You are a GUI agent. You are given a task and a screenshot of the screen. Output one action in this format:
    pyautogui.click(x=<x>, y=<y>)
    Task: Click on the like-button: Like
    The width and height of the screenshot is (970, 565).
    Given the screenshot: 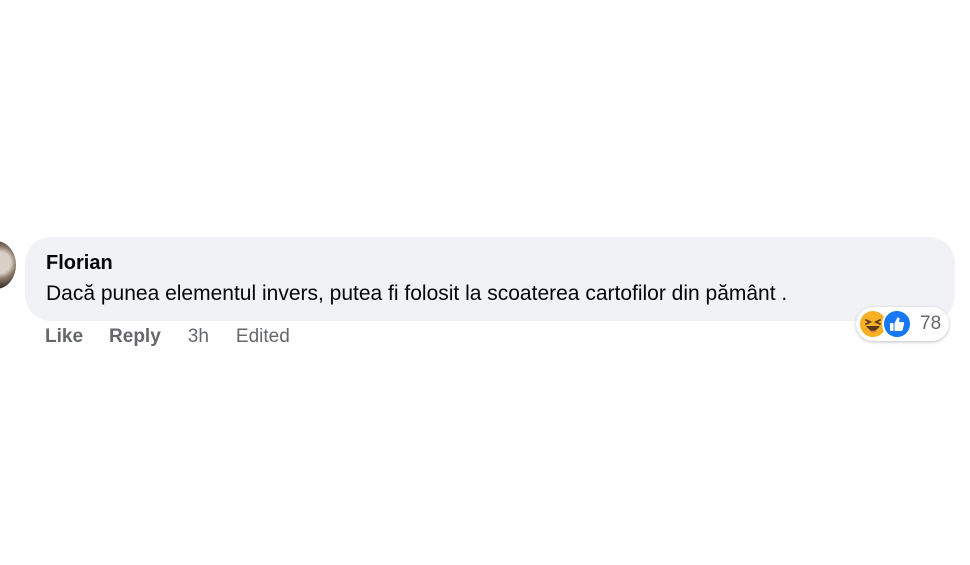 What is the action you would take?
    pyautogui.click(x=64, y=337)
    